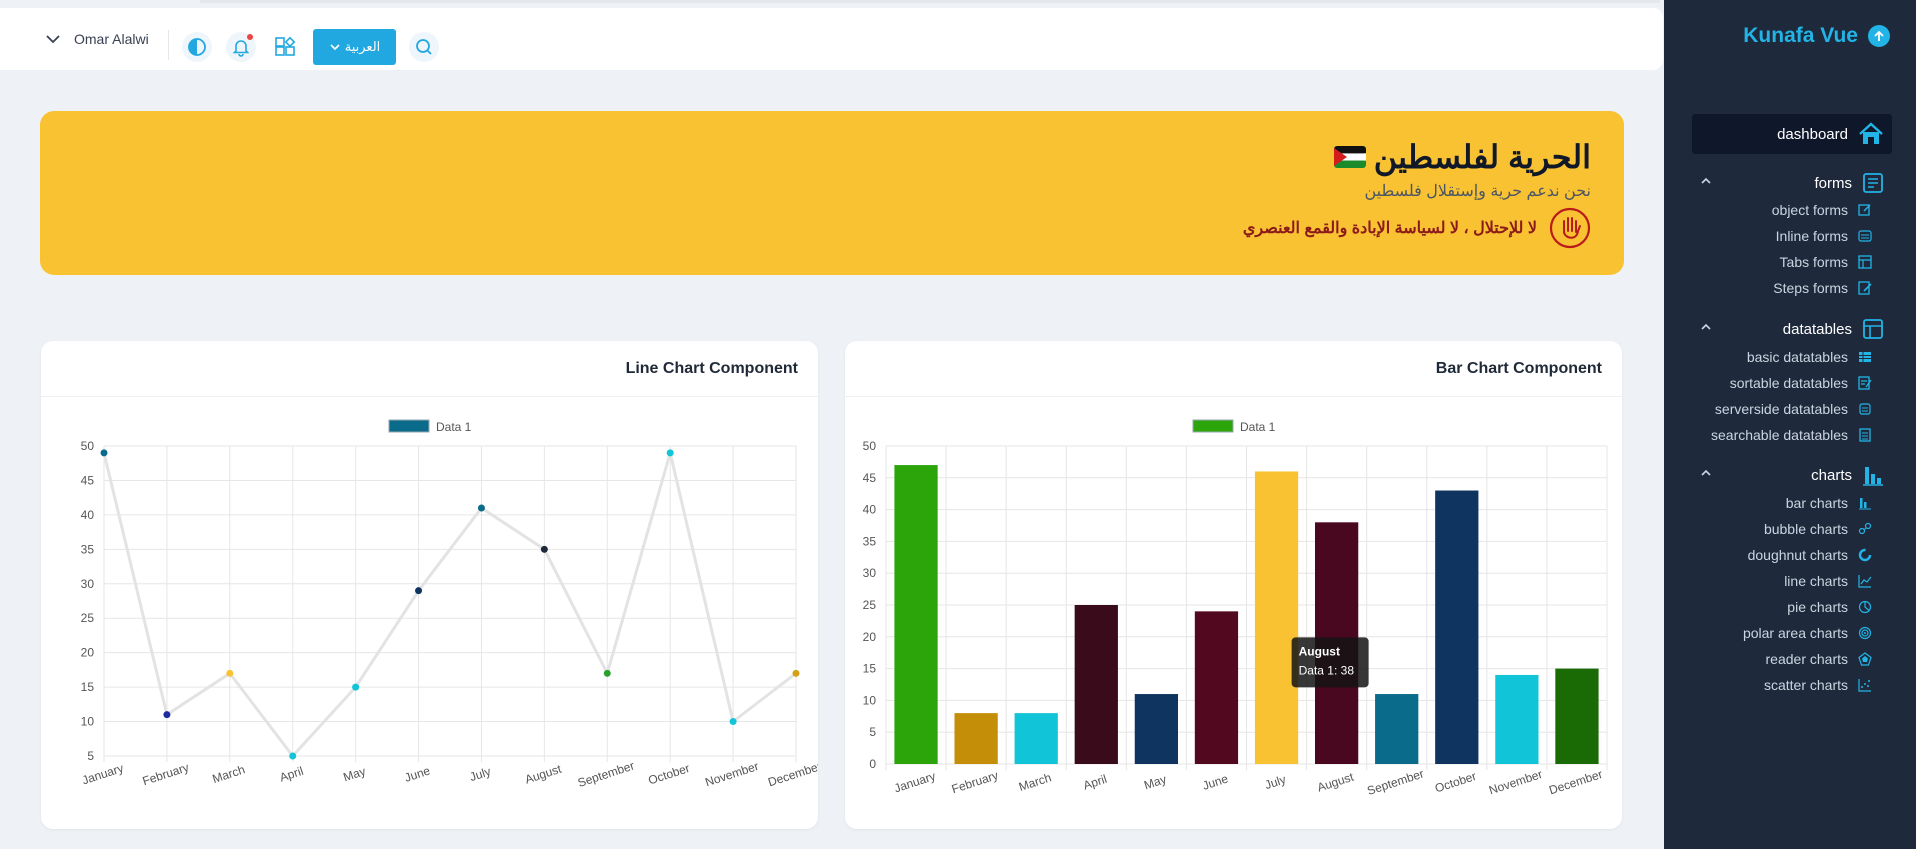 The height and width of the screenshot is (849, 1916). What do you see at coordinates (1319, 651) in the screenshot?
I see `tooltip-title: August` at bounding box center [1319, 651].